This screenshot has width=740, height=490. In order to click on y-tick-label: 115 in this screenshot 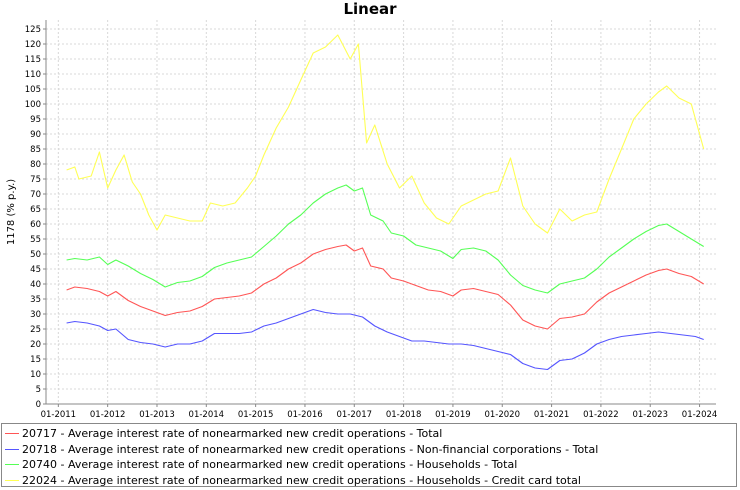, I will do `click(33, 60)`.